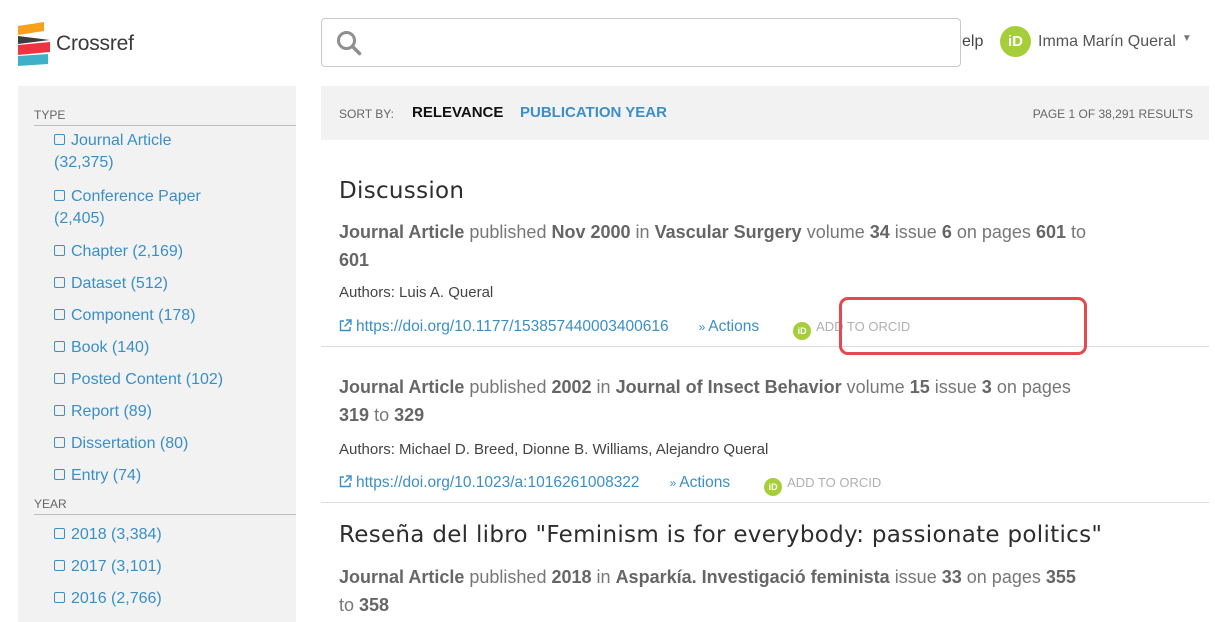 The width and height of the screenshot is (1215, 622). I want to click on doi-link: https://doi.org/10.1023/a:1016261008322, so click(498, 482).